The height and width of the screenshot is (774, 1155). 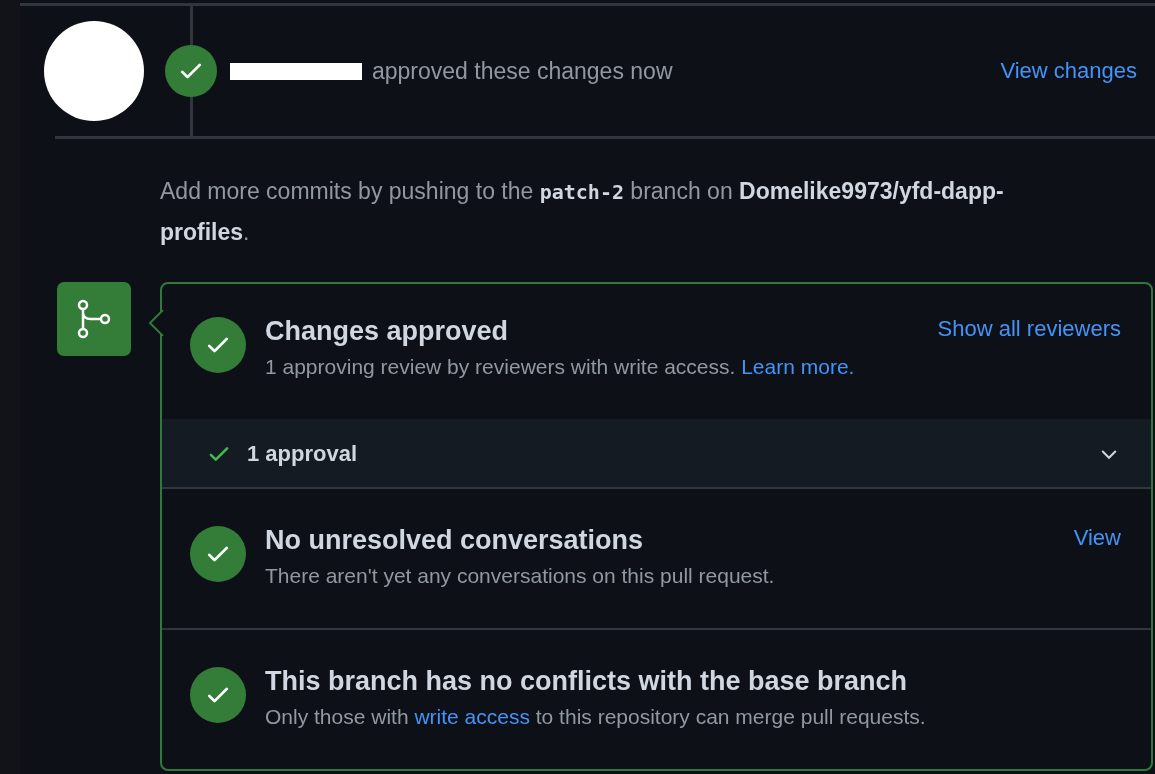 I want to click on view-changes-link: View changes, so click(x=1068, y=71).